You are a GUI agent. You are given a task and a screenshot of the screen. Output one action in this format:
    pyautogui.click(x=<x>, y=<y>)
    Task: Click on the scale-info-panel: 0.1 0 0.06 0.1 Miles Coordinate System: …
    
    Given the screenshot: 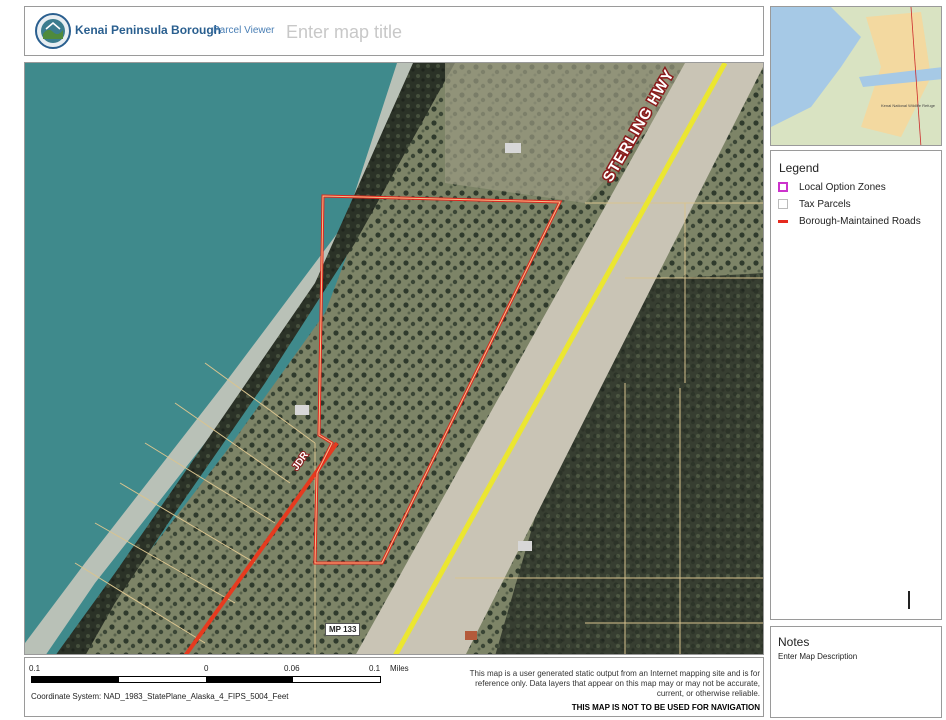 What is the action you would take?
    pyautogui.click(x=394, y=687)
    